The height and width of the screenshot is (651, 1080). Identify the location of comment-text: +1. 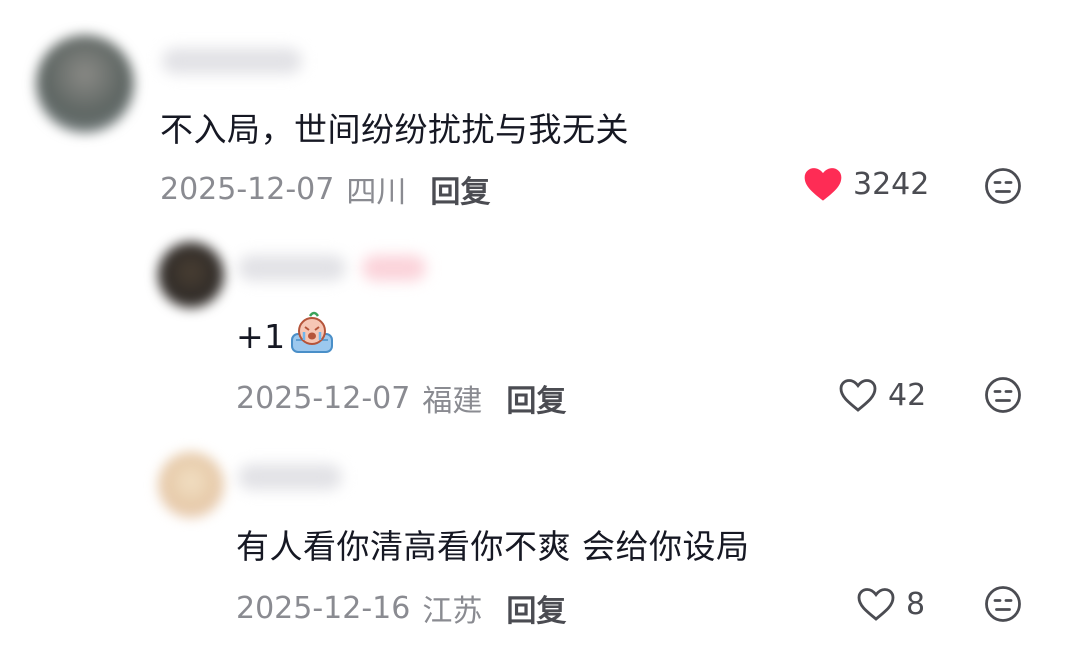
(287, 336).